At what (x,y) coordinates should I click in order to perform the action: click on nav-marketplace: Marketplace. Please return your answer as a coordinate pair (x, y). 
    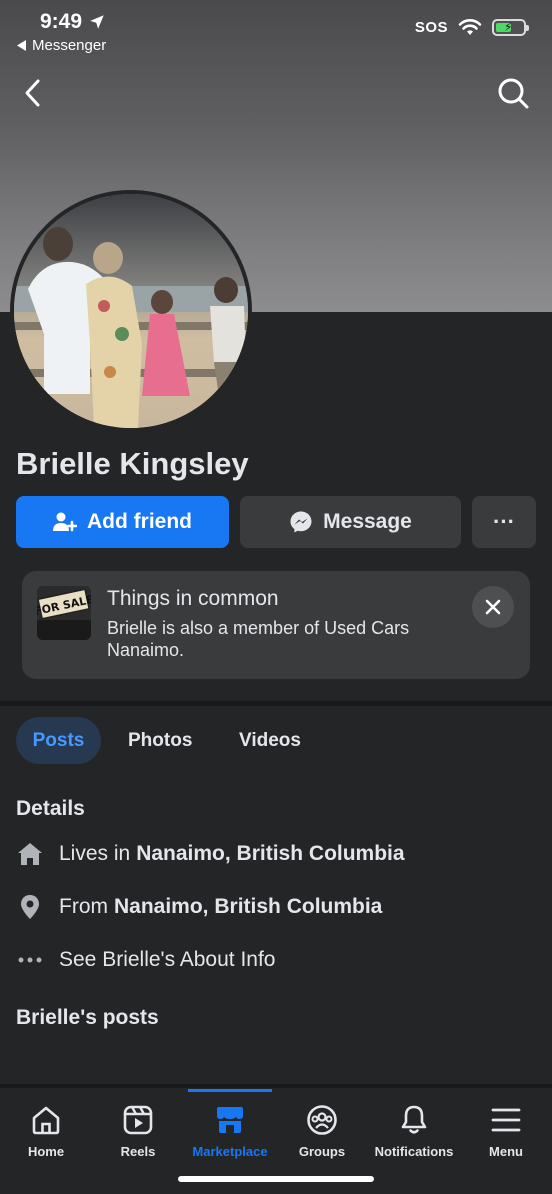
    Looking at the image, I should click on (230, 1131).